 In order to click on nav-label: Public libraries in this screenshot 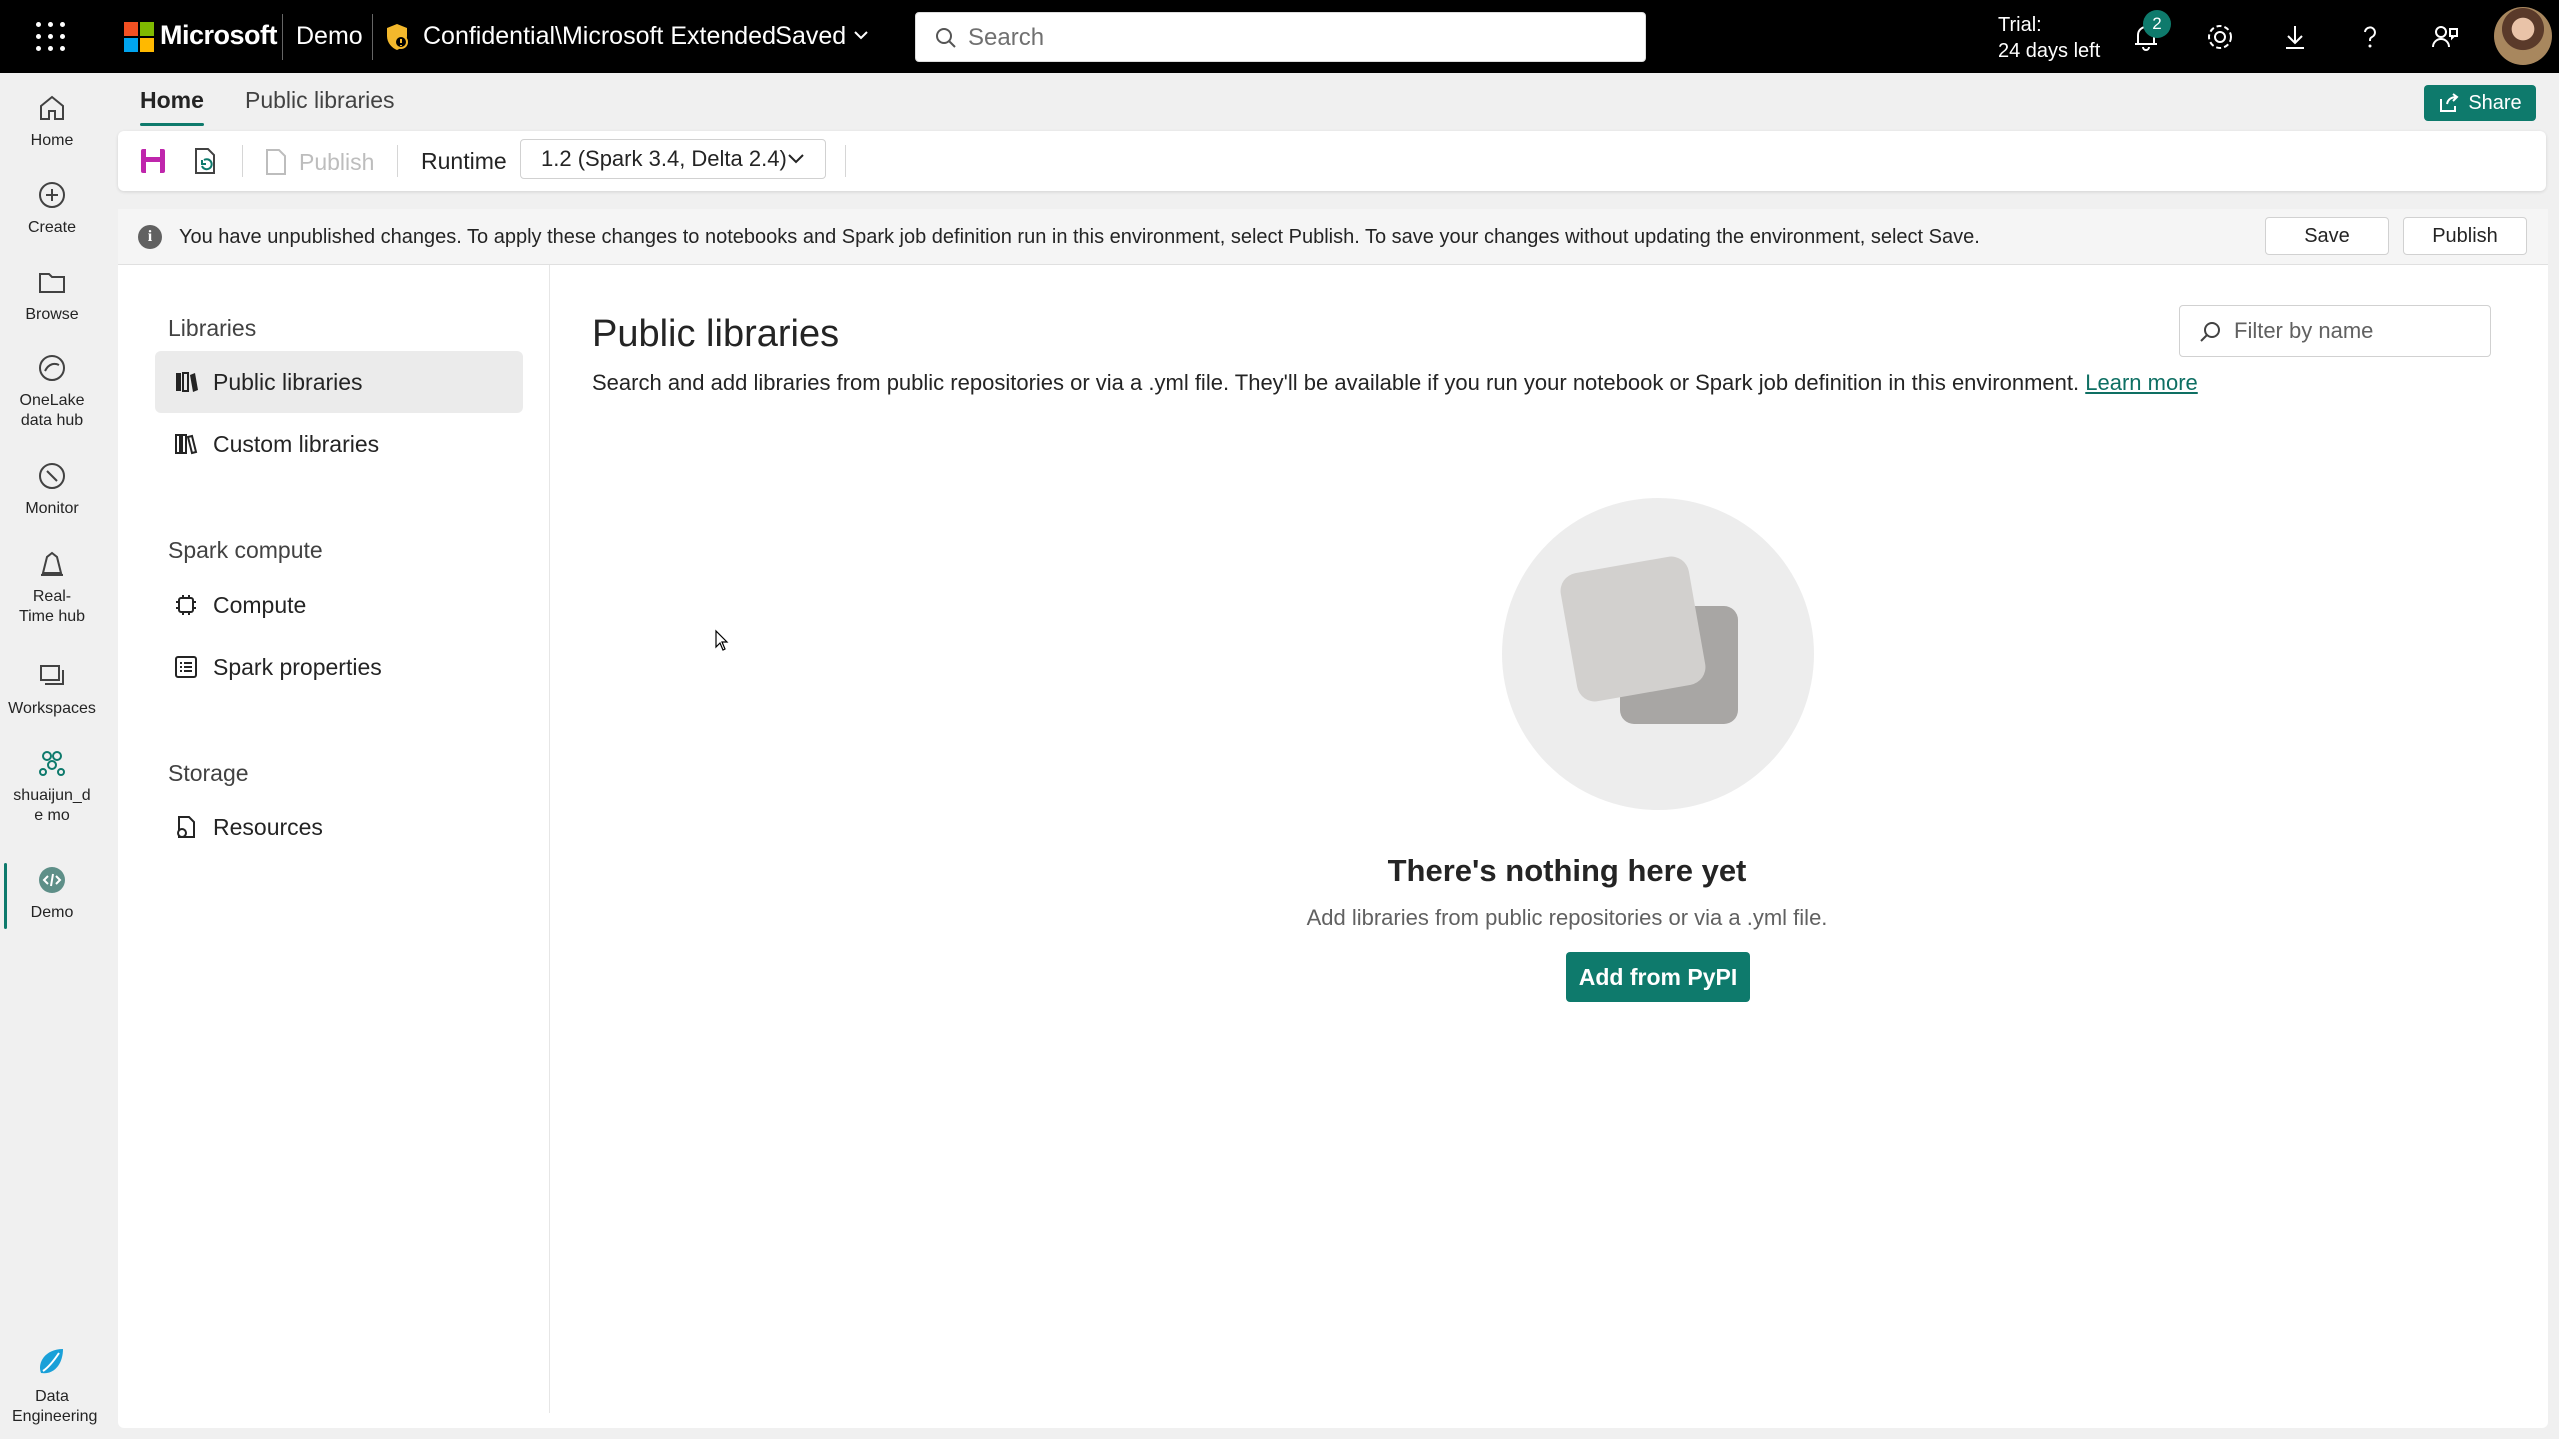, I will do `click(288, 382)`.